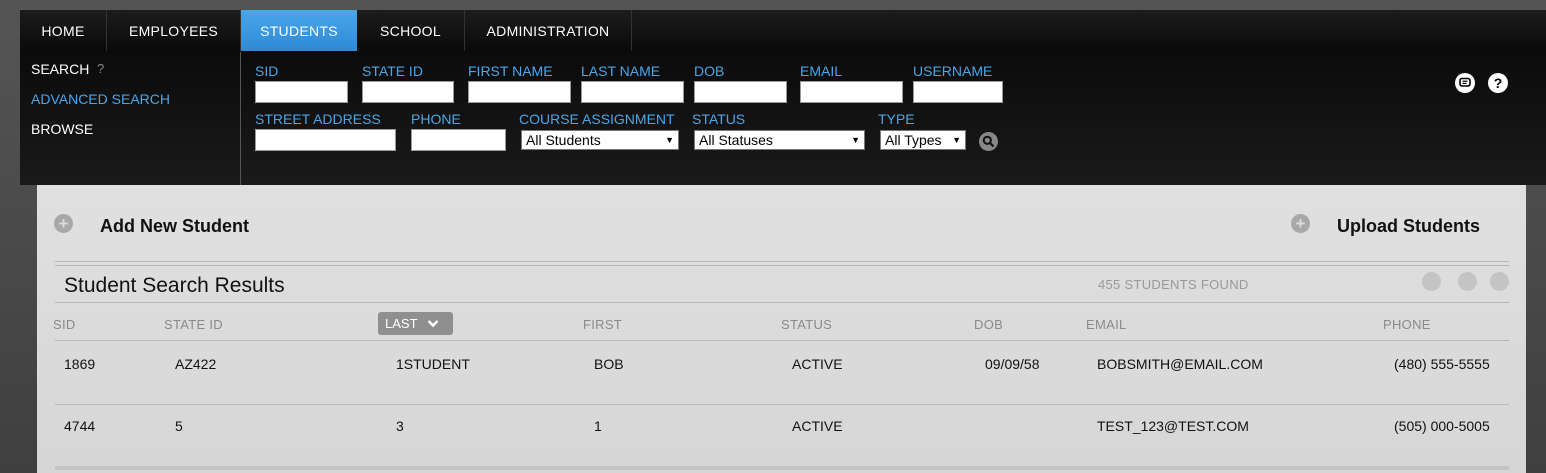 The width and height of the screenshot is (1546, 473). What do you see at coordinates (100, 68) in the screenshot?
I see `search-help-mark: ?` at bounding box center [100, 68].